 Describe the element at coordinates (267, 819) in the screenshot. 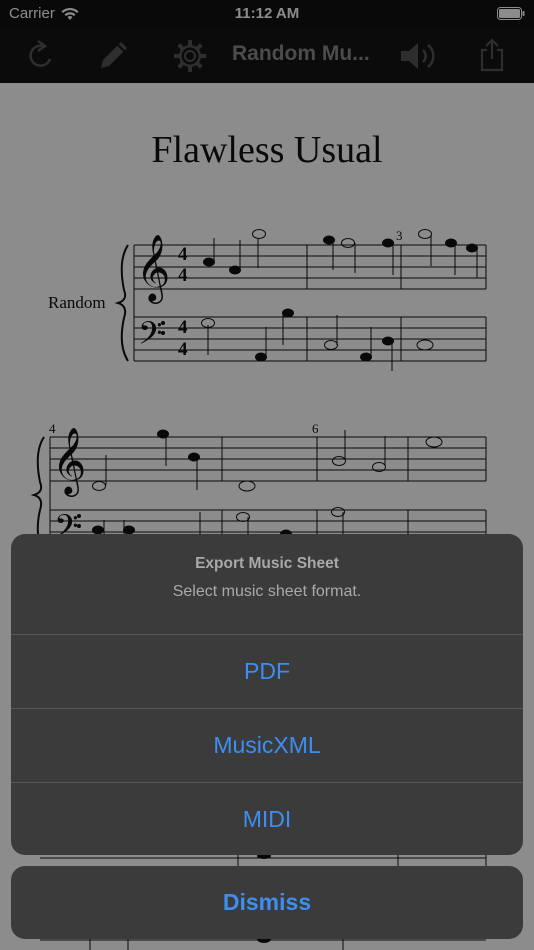

I see `export-midi-button: MIDI` at that location.